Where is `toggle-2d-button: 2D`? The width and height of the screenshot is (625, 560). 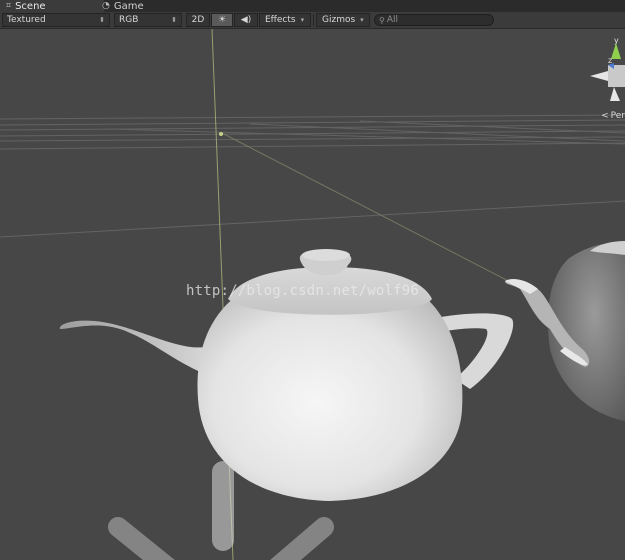
toggle-2d-button: 2D is located at coordinates (198, 20).